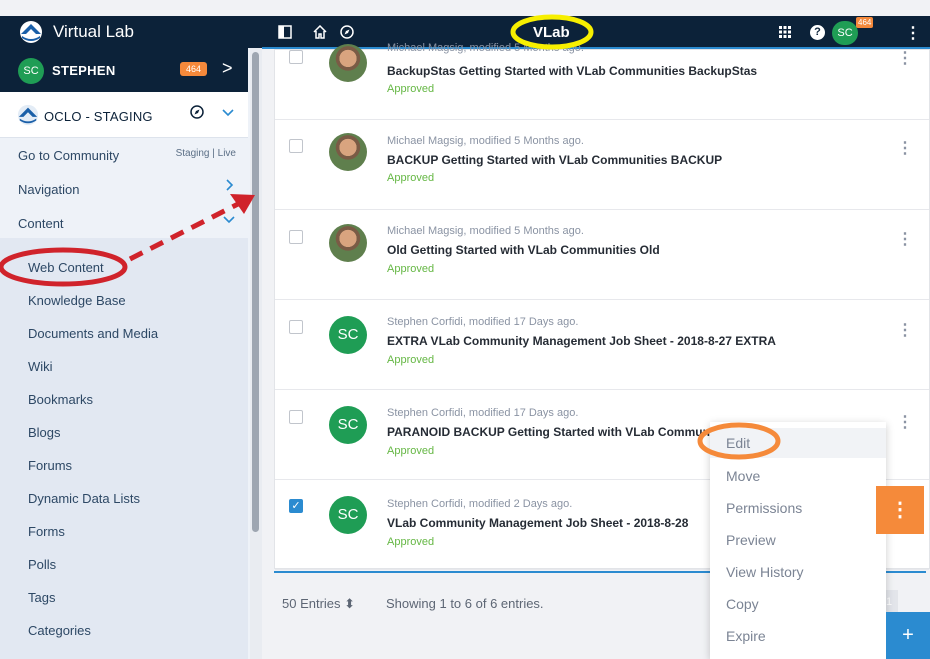 The height and width of the screenshot is (659, 930). I want to click on sidebar-item-dynamic-data-lists: Dynamic Data Lists, so click(84, 498).